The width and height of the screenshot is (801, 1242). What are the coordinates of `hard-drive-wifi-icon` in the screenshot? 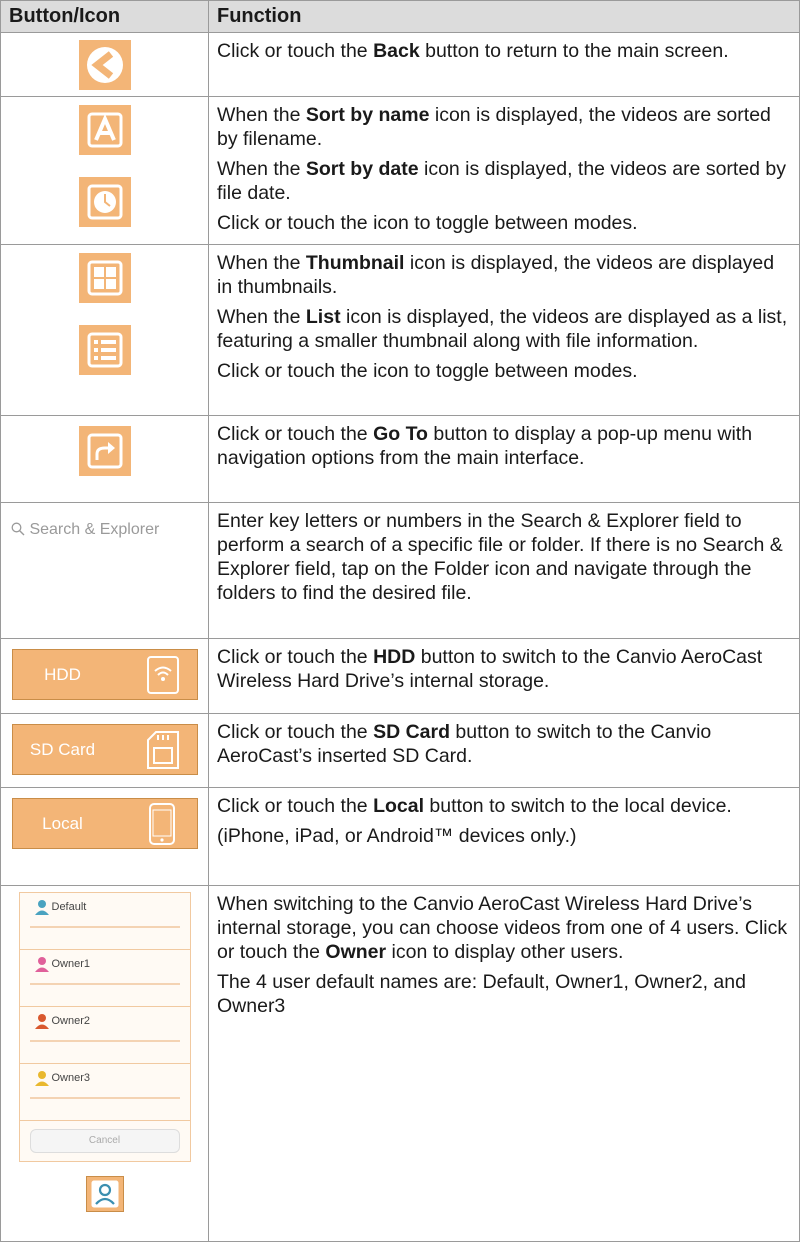 It's located at (162, 675).